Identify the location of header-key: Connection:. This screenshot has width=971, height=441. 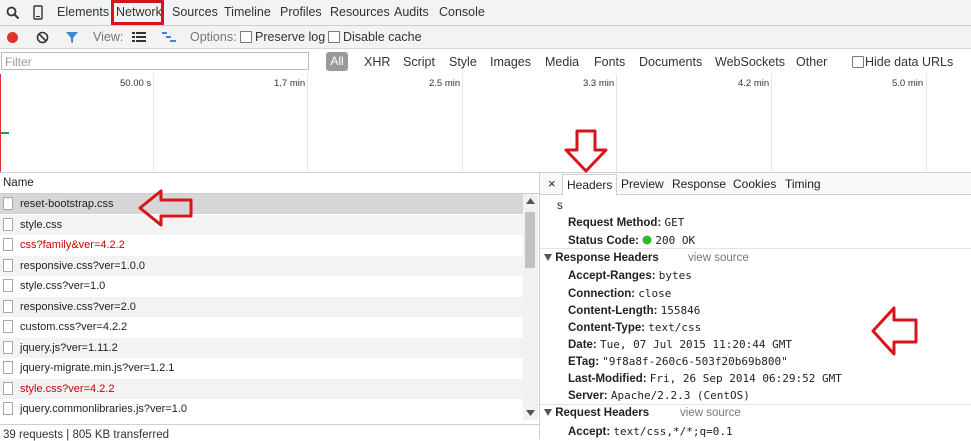
(602, 294).